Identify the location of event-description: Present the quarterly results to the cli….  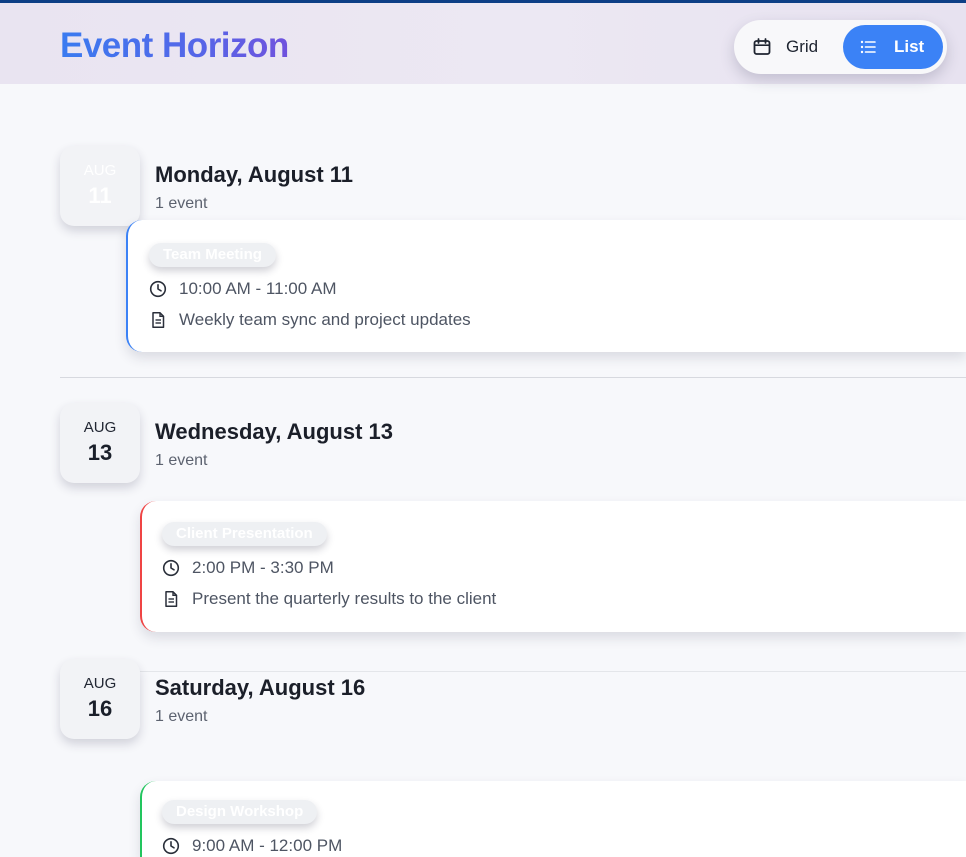
(329, 599).